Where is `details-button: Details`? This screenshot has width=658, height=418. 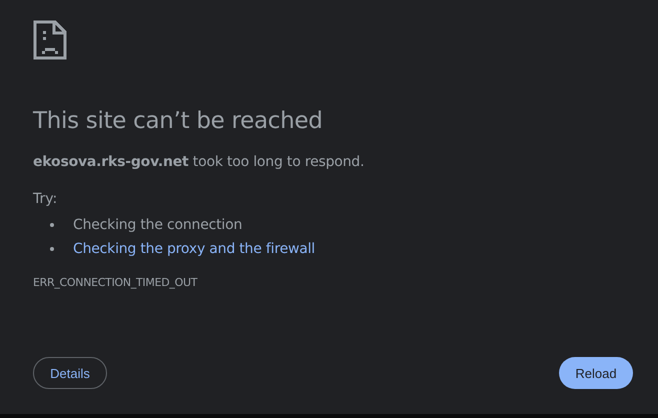 details-button: Details is located at coordinates (70, 373).